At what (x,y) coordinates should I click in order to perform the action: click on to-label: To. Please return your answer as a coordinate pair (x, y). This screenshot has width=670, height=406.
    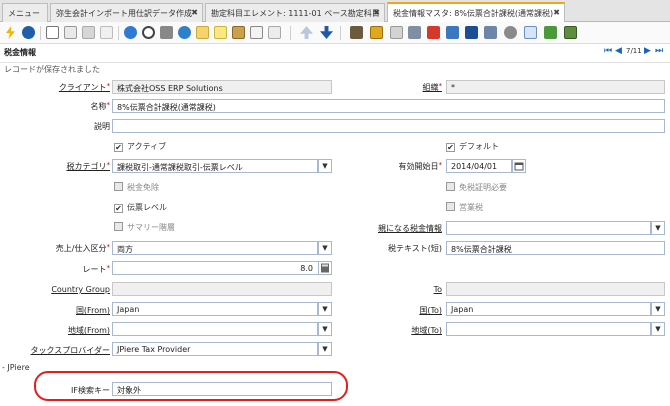
    Looking at the image, I should click on (438, 289).